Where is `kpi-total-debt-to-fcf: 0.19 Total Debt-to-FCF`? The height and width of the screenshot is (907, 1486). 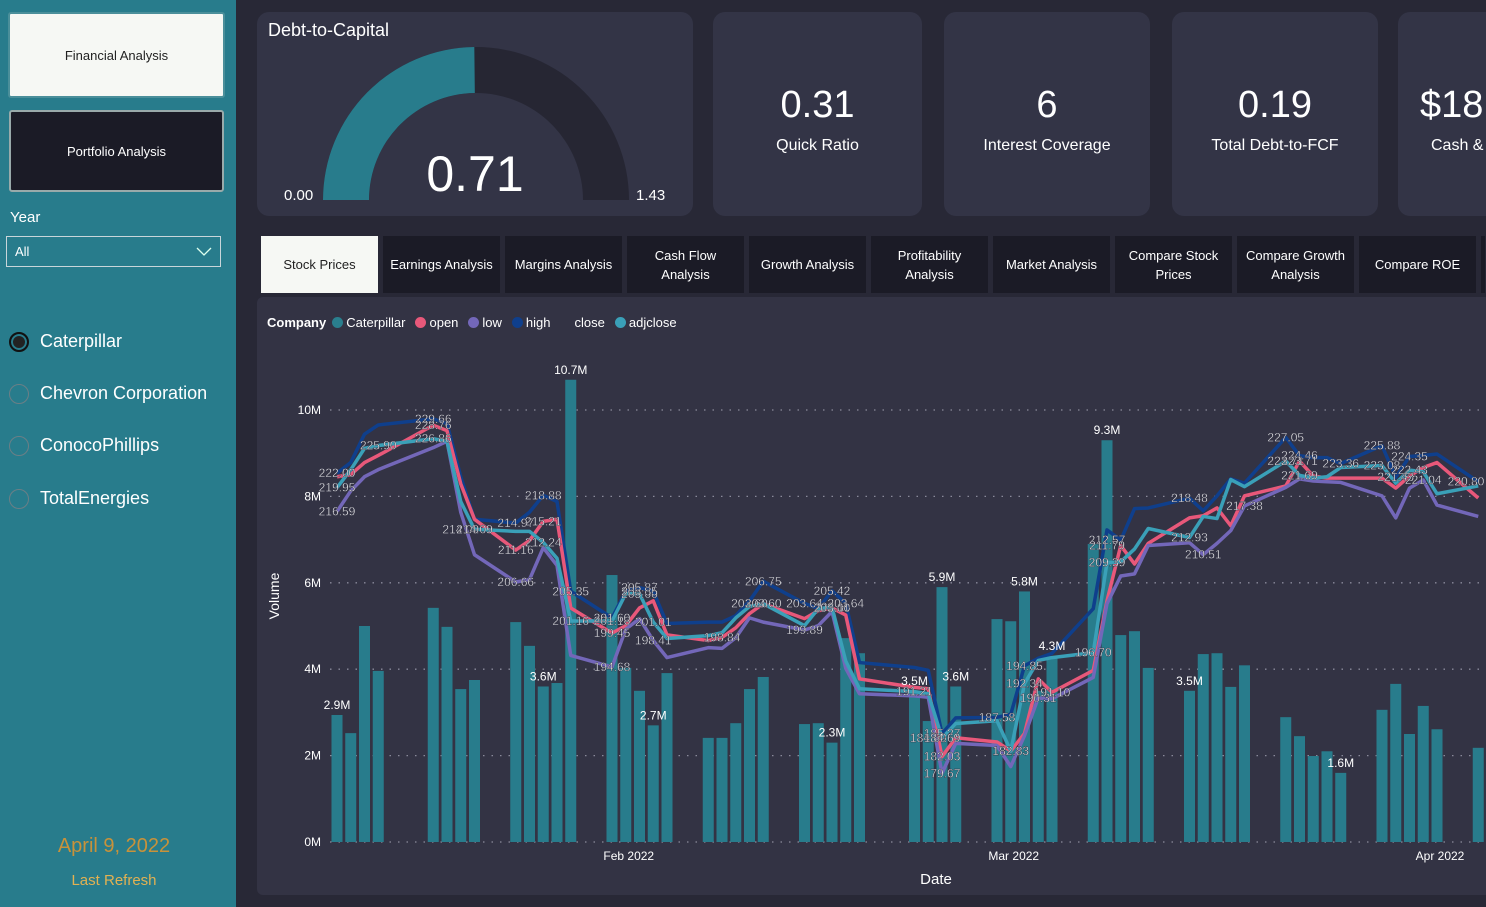 kpi-total-debt-to-fcf: 0.19 Total Debt-to-FCF is located at coordinates (1275, 114).